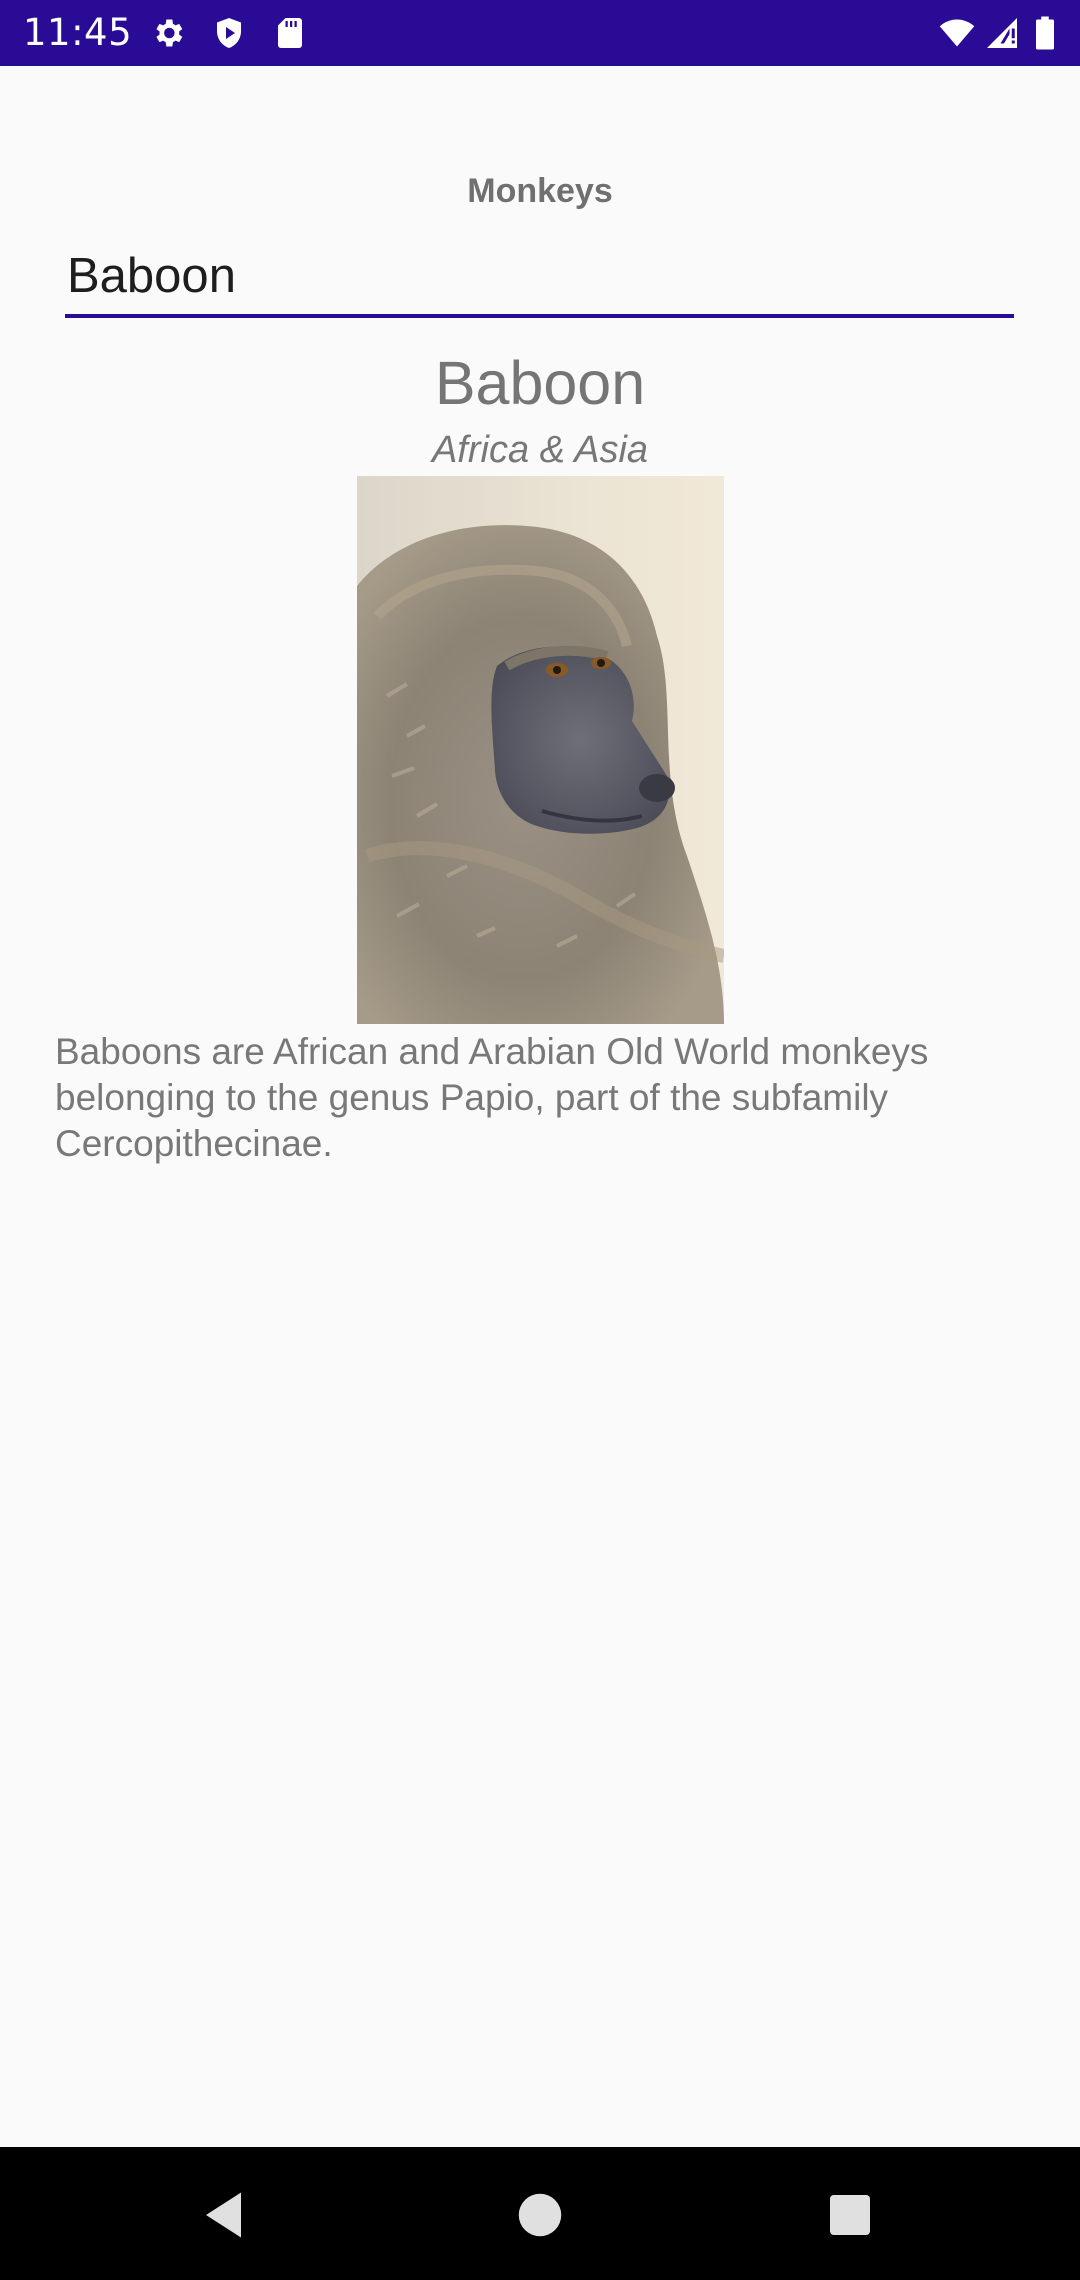 Image resolution: width=1080 pixels, height=2280 pixels. Describe the element at coordinates (540, 383) in the screenshot. I see `monkey-name: Baboon` at that location.